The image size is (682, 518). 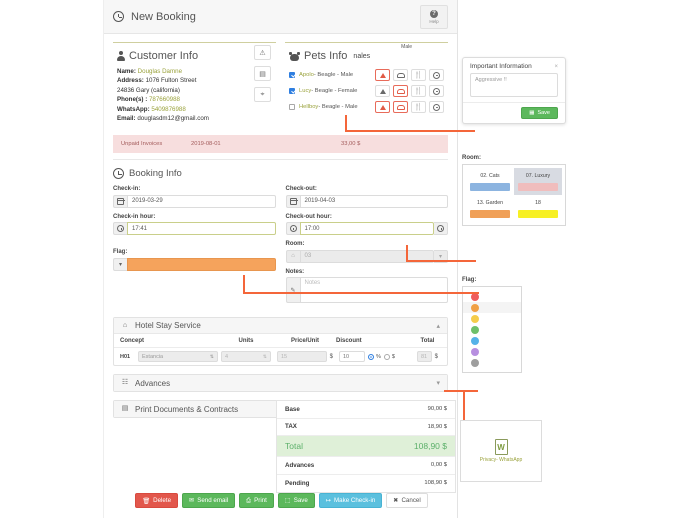 I want to click on list-item: Hellboy - Beagle - Male 🍴, so click(x=366, y=107).